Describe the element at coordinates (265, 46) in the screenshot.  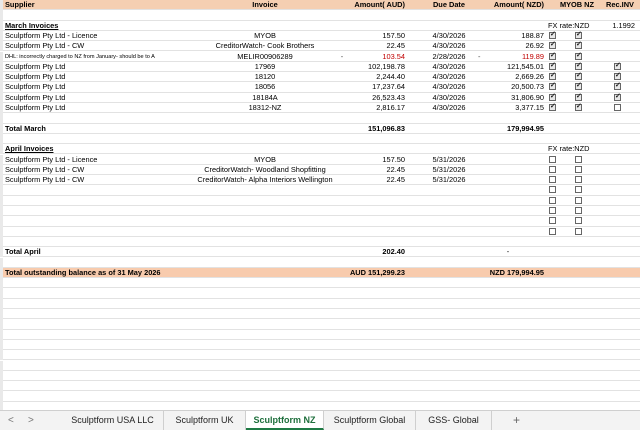
I see `invoice-cell: CreditorWatch- Cook Brothers` at that location.